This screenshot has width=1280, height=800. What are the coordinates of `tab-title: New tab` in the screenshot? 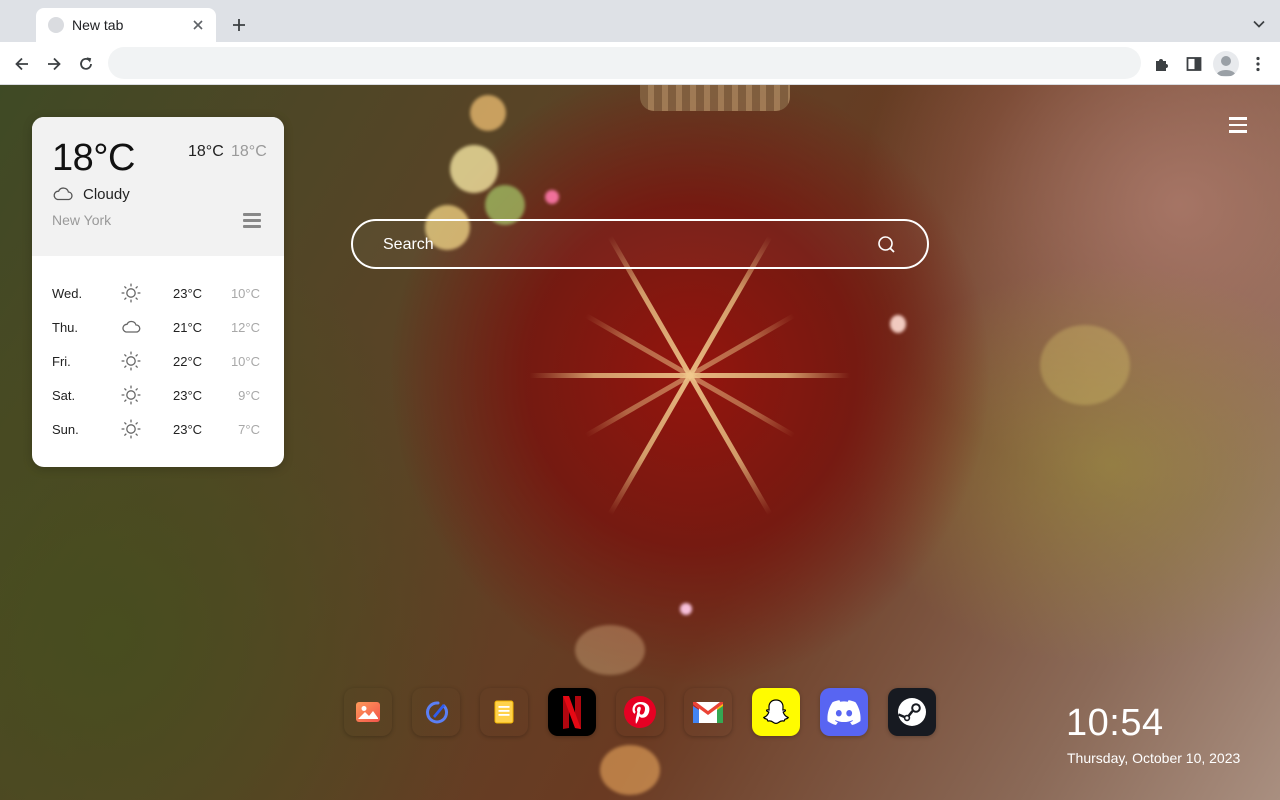 It's located at (98, 25).